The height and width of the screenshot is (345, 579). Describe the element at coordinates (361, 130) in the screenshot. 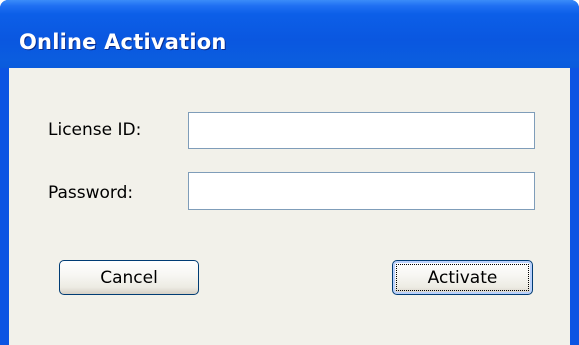

I see `license-id-input` at that location.